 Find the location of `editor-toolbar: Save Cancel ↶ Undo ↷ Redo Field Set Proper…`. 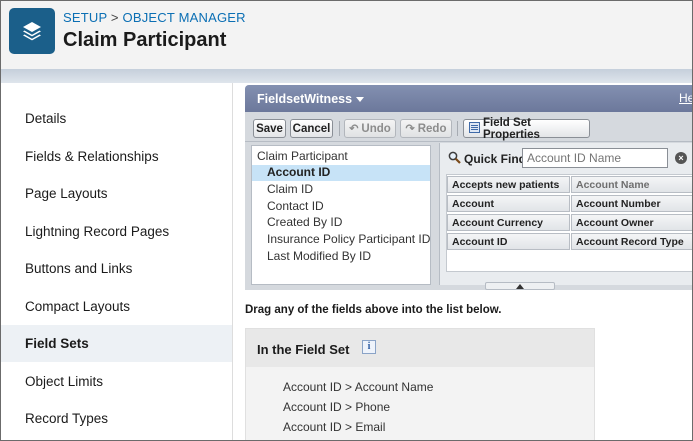

editor-toolbar: Save Cancel ↶ Undo ↷ Redo Field Set Proper… is located at coordinates (468, 127).